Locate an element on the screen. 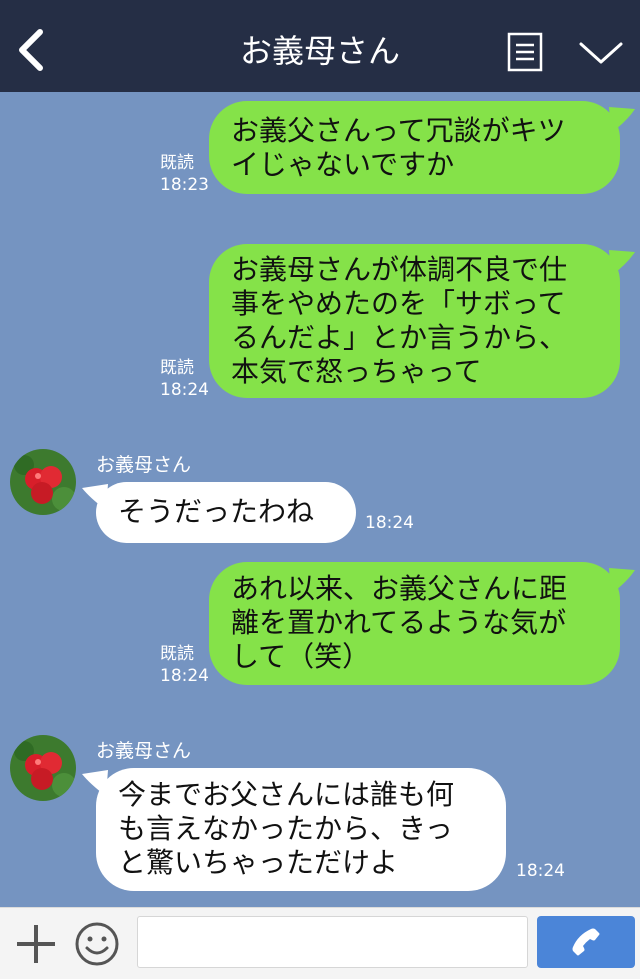 This screenshot has width=640, height=979. message-bubble: そうだったわね is located at coordinates (226, 512).